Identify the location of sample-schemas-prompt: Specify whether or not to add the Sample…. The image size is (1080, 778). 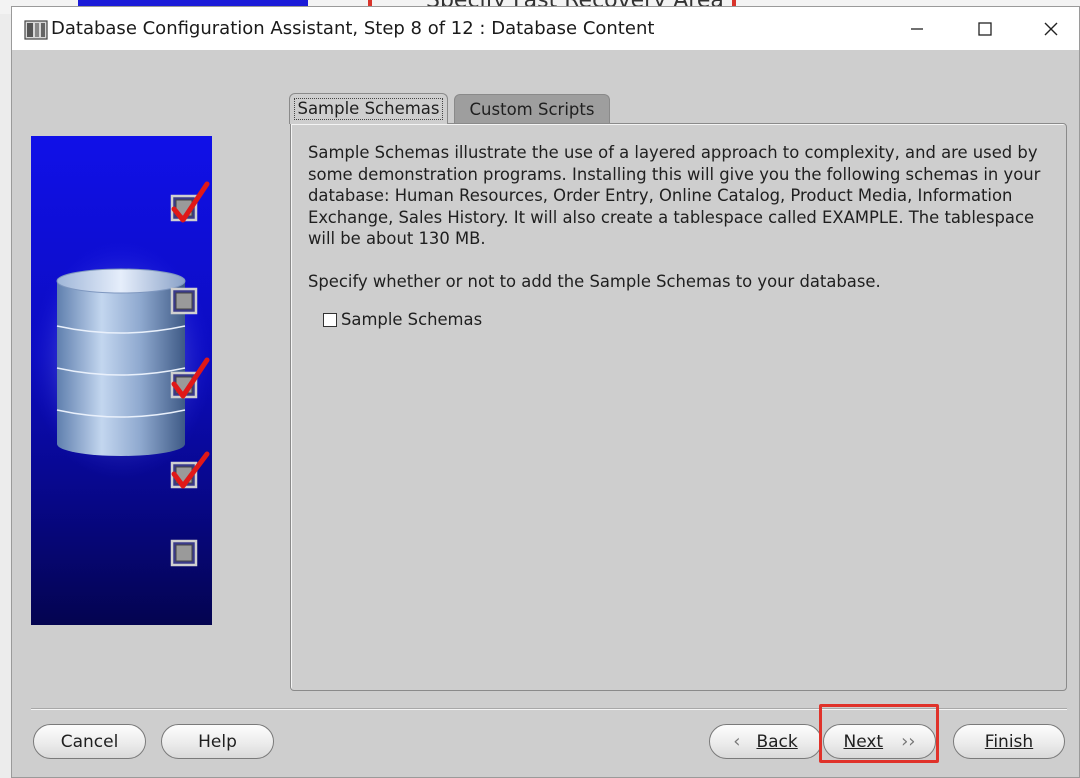
(594, 281).